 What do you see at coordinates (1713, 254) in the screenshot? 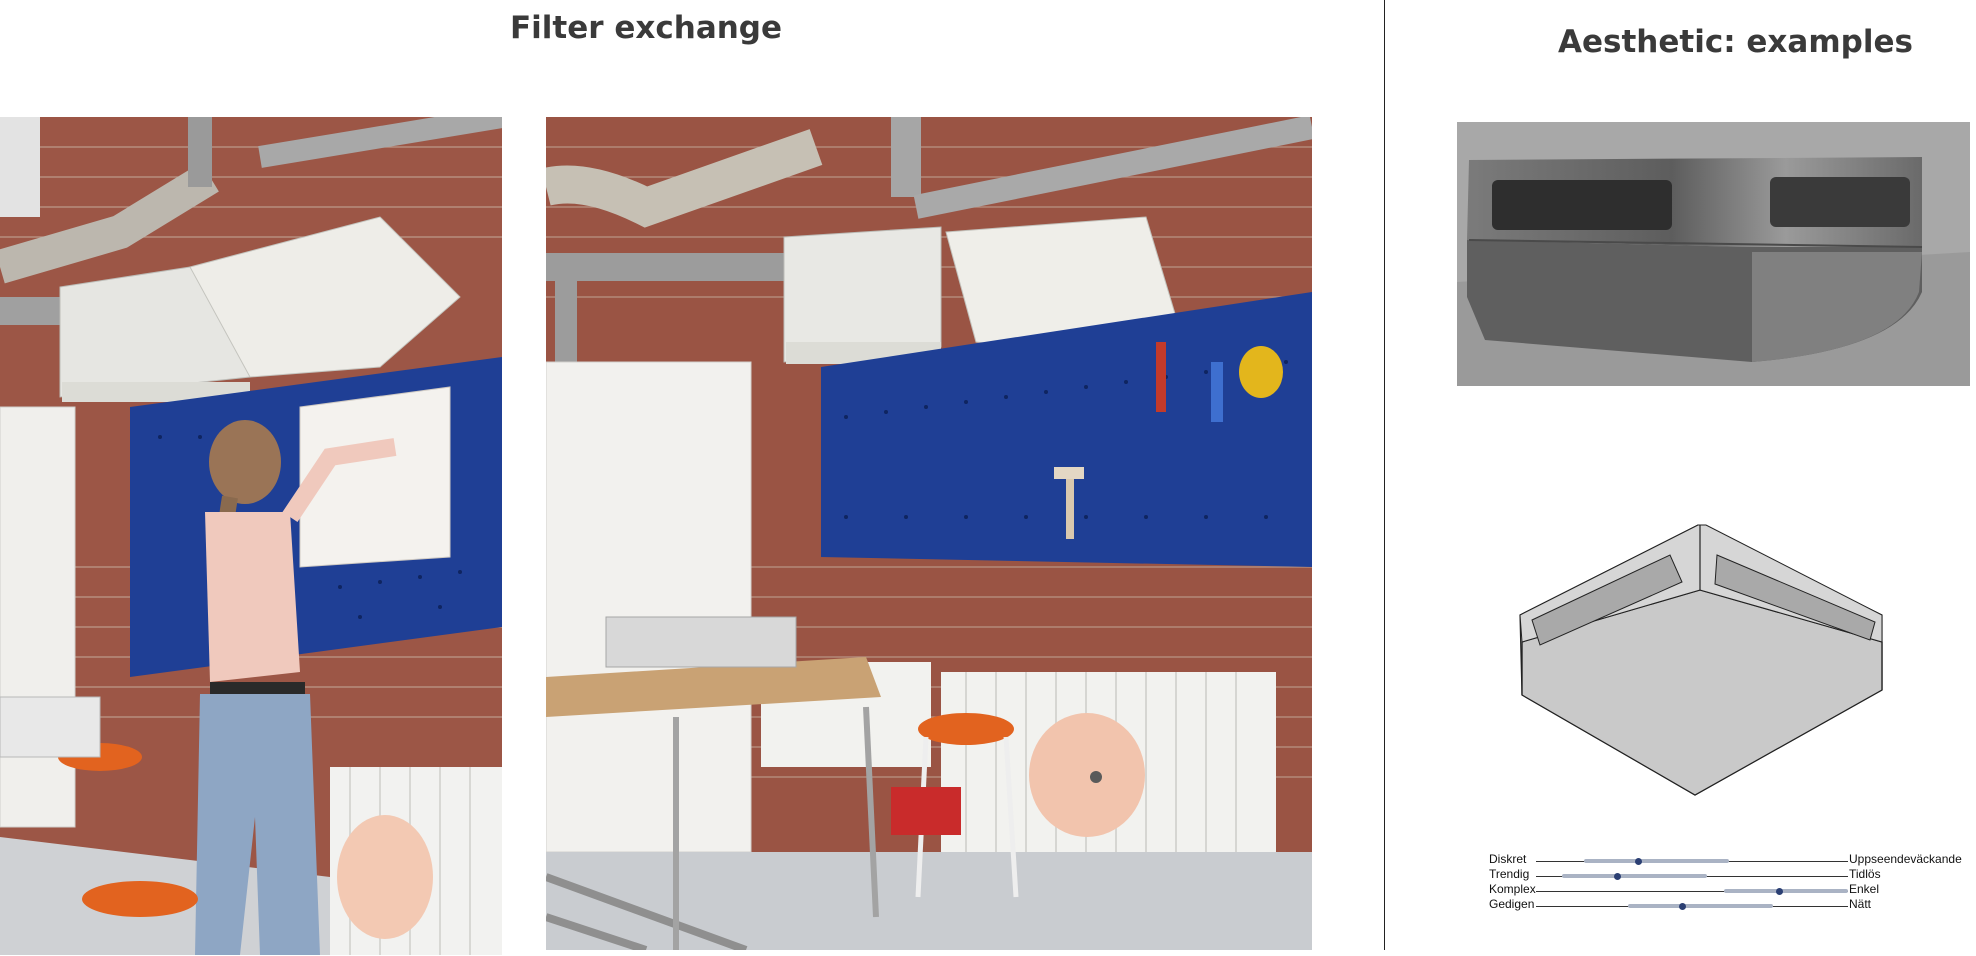
I see `rendered-dark-grey-box-housing` at bounding box center [1713, 254].